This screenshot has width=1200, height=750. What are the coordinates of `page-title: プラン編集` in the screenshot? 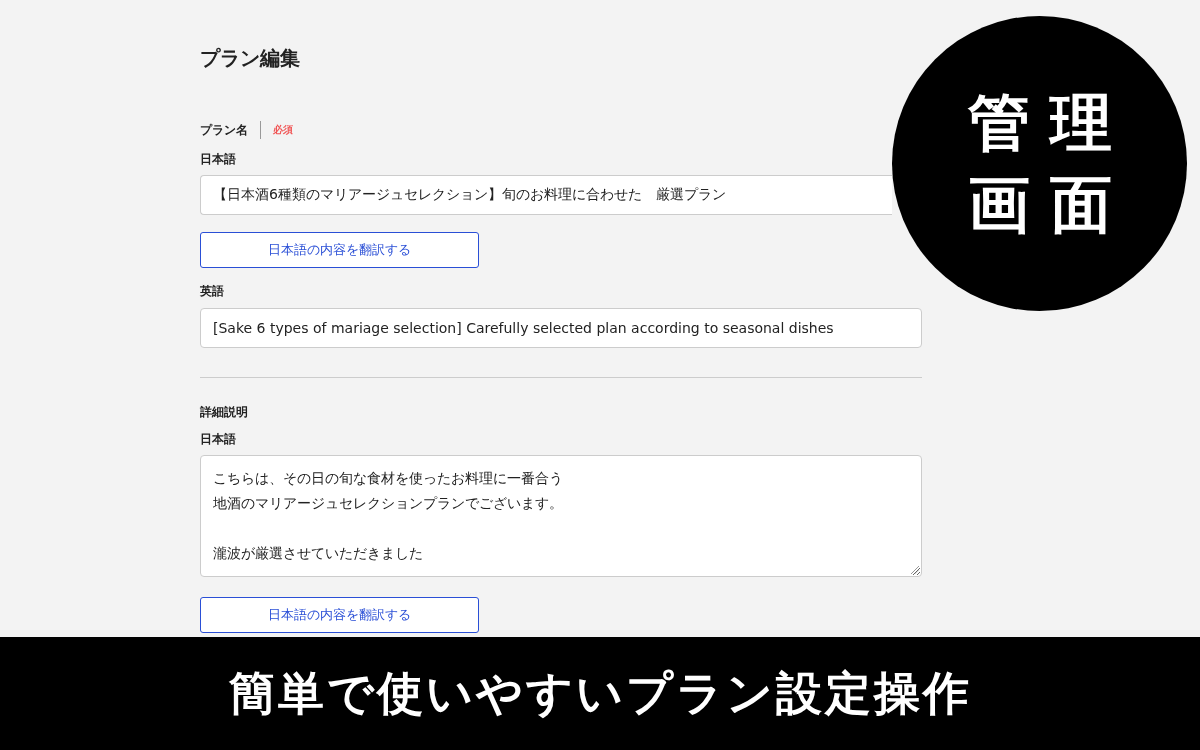 It's located at (250, 58).